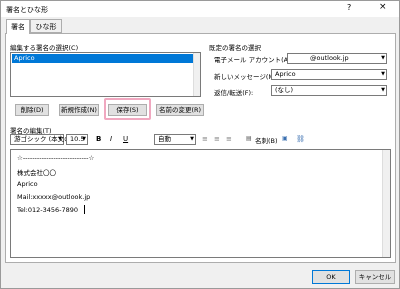  What do you see at coordinates (253, 60) in the screenshot?
I see `email-account-label: 電子メール アカウント(A):` at bounding box center [253, 60].